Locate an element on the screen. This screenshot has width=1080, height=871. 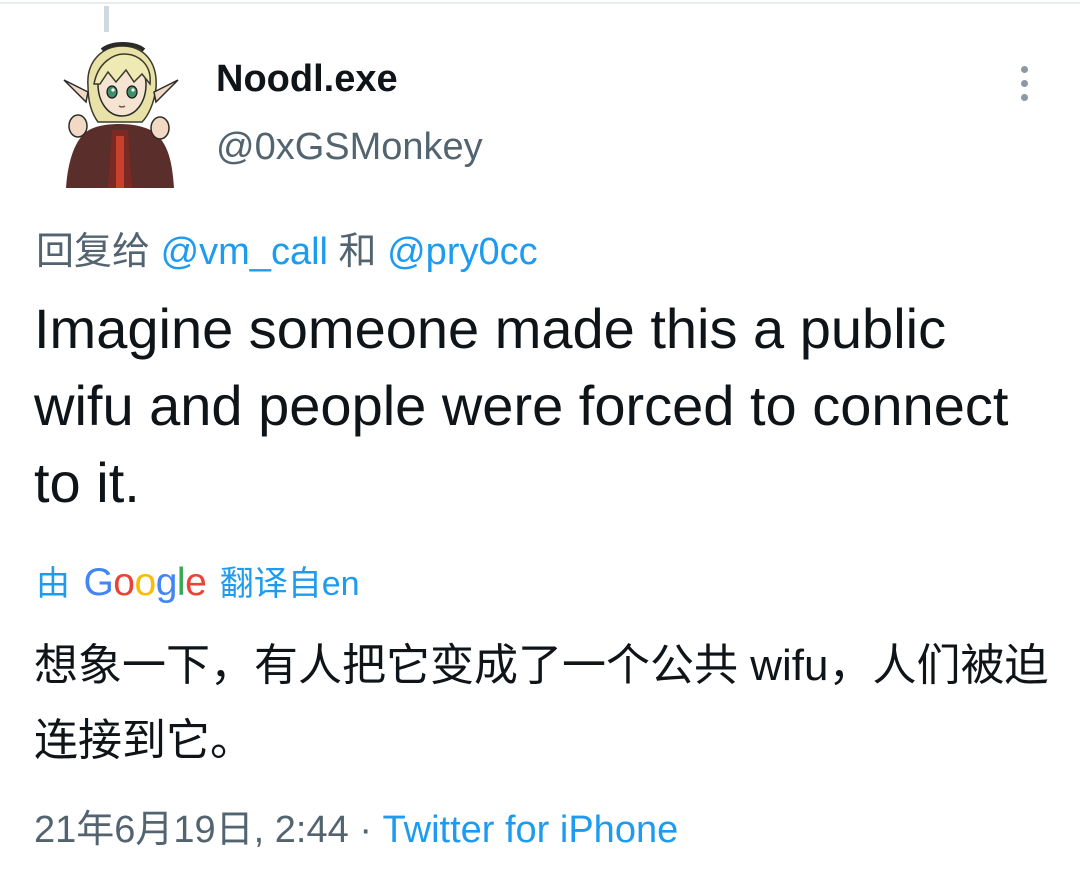
google-letter: G is located at coordinates (98, 582).